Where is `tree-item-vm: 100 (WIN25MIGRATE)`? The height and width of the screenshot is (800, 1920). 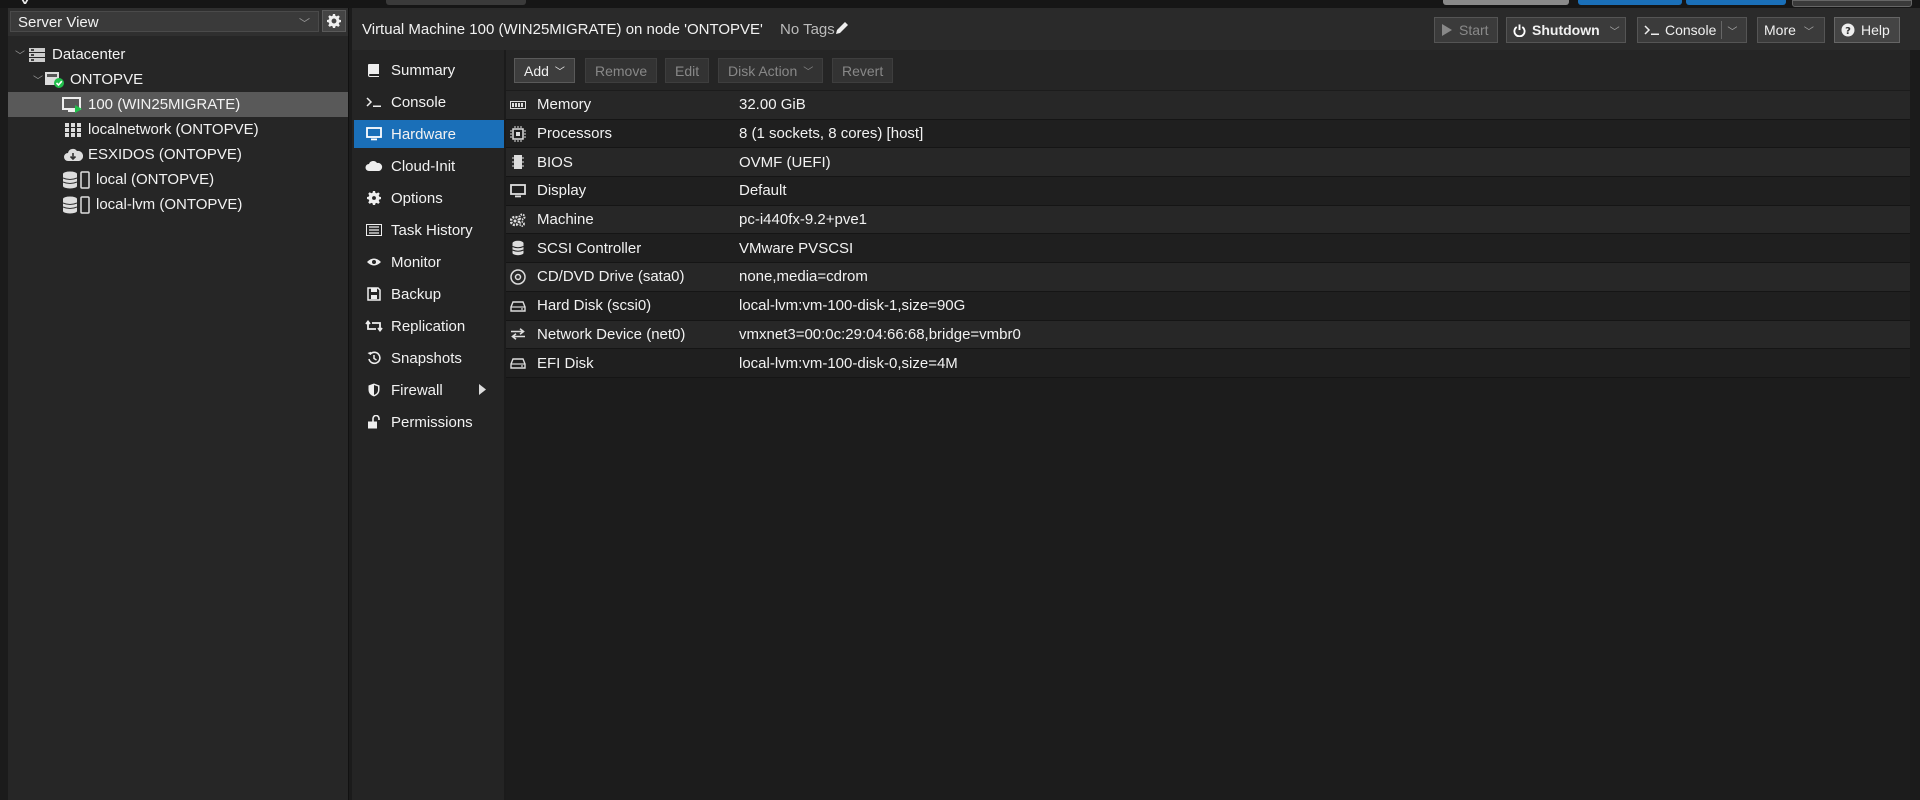
tree-item-vm: 100 (WIN25MIGRATE) is located at coordinates (178, 104).